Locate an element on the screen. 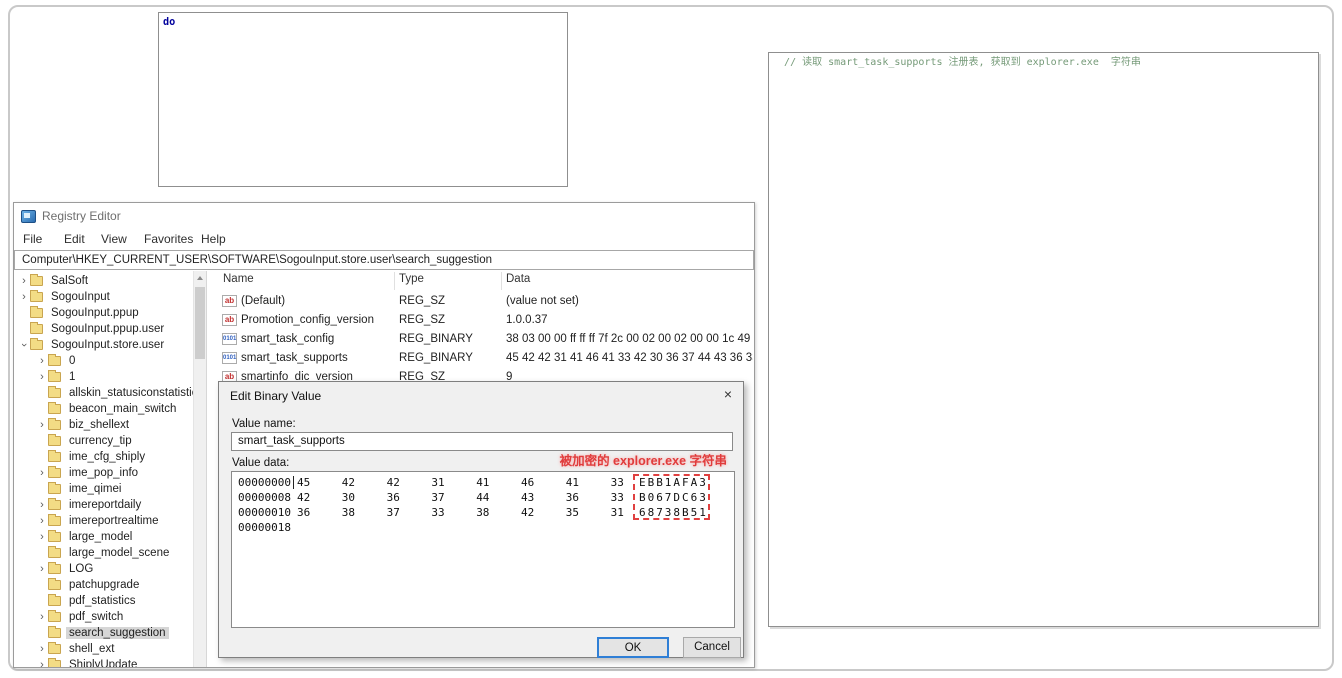 Image resolution: width=1342 pixels, height=678 pixels. menu-edit: Edit is located at coordinates (74, 239).